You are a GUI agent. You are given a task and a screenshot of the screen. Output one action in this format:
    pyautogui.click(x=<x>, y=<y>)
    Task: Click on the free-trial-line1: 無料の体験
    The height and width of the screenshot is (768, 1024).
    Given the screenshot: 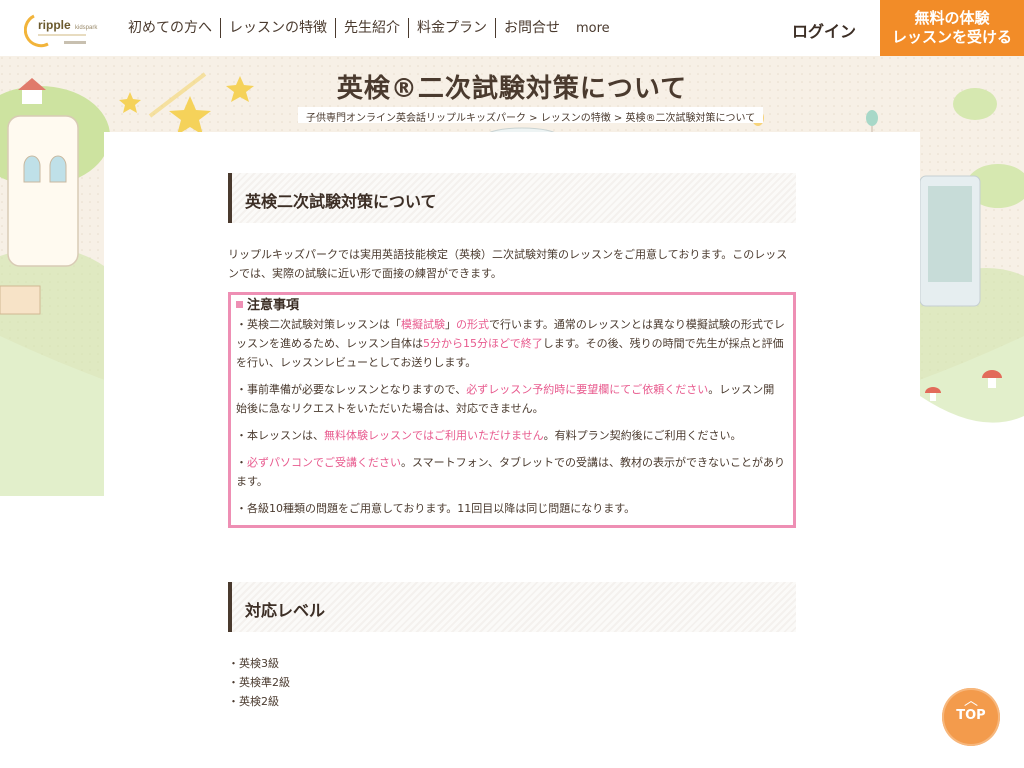 What is the action you would take?
    pyautogui.click(x=952, y=18)
    